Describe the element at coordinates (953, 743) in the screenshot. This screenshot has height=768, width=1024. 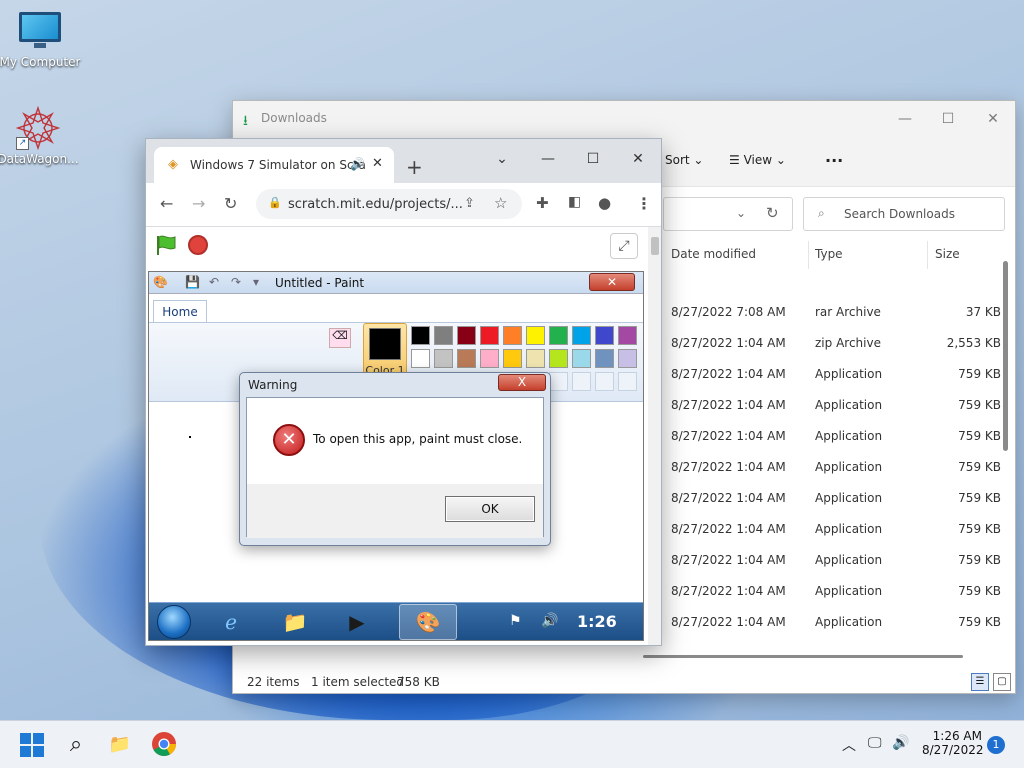
I see `taskbar-clock: 1:26 AM 8/27/2022` at that location.